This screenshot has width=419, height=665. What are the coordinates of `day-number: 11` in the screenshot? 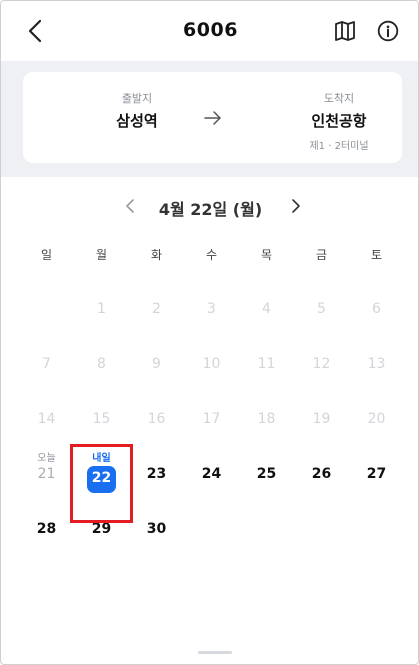 It's located at (266, 364).